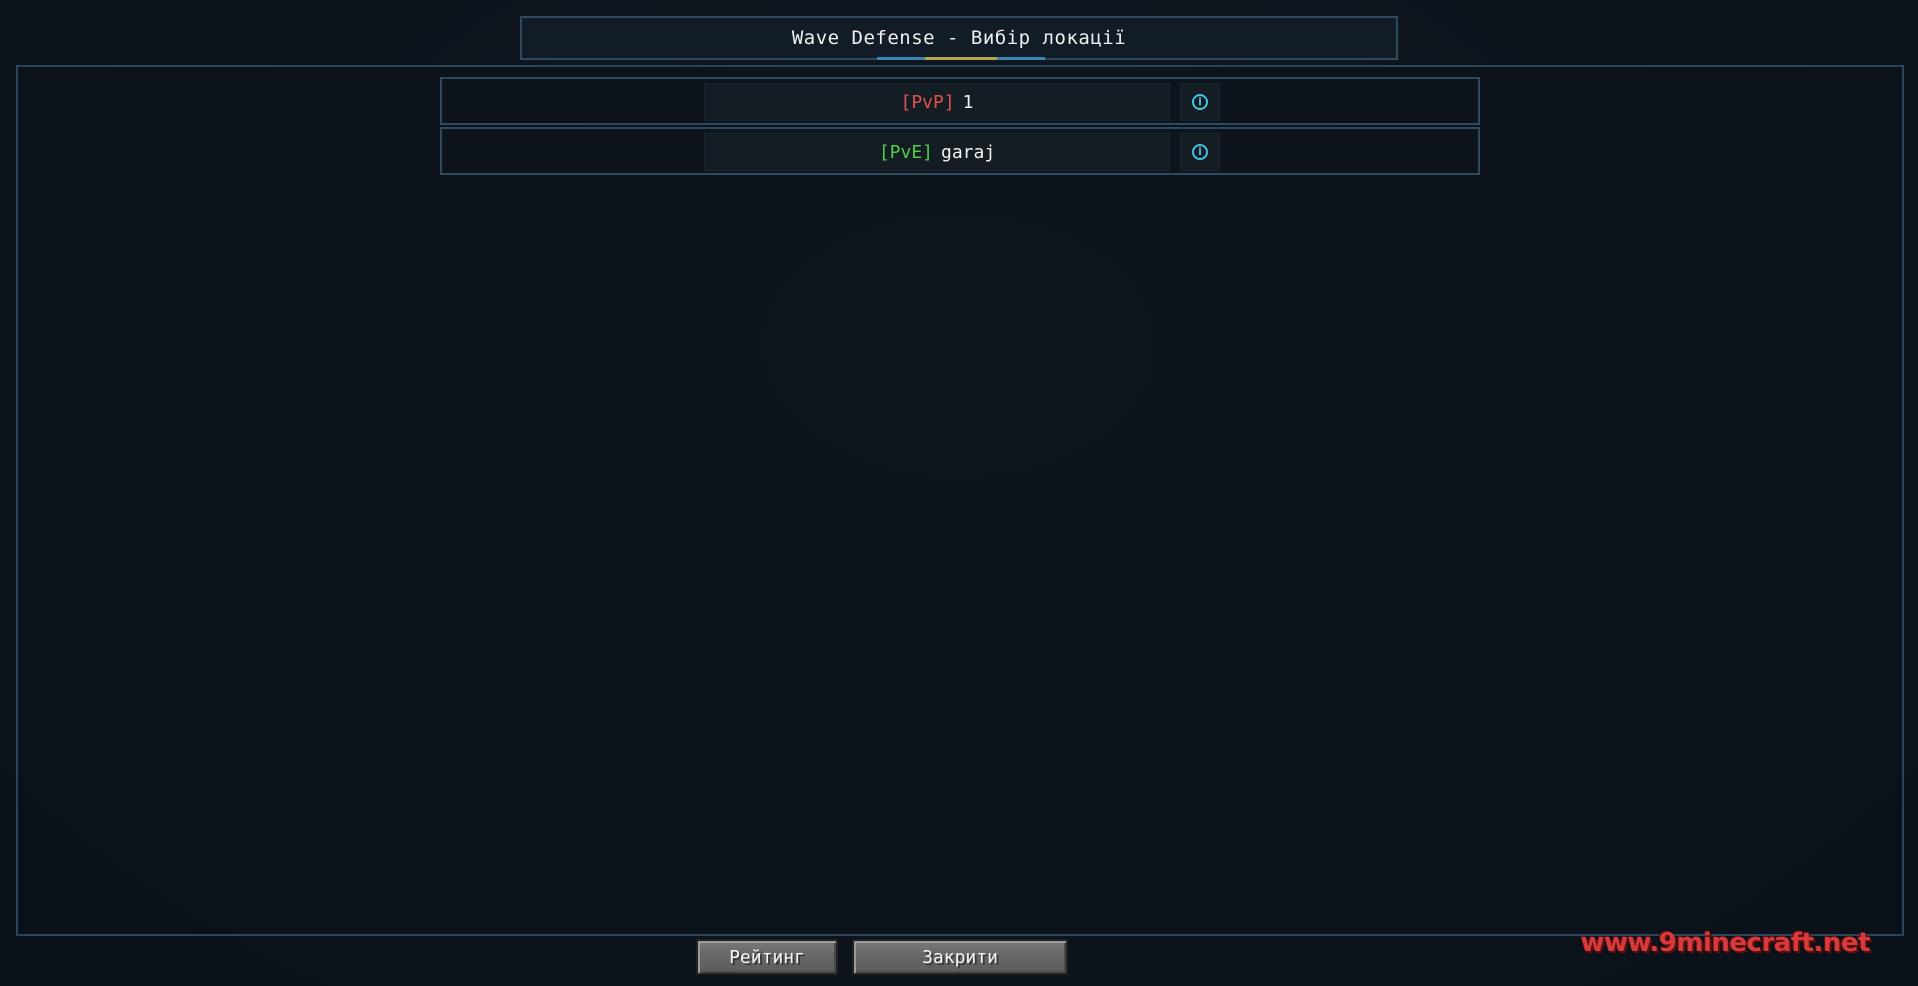 This screenshot has width=1918, height=986. I want to click on location-row: [PvE] garaj i, so click(960, 151).